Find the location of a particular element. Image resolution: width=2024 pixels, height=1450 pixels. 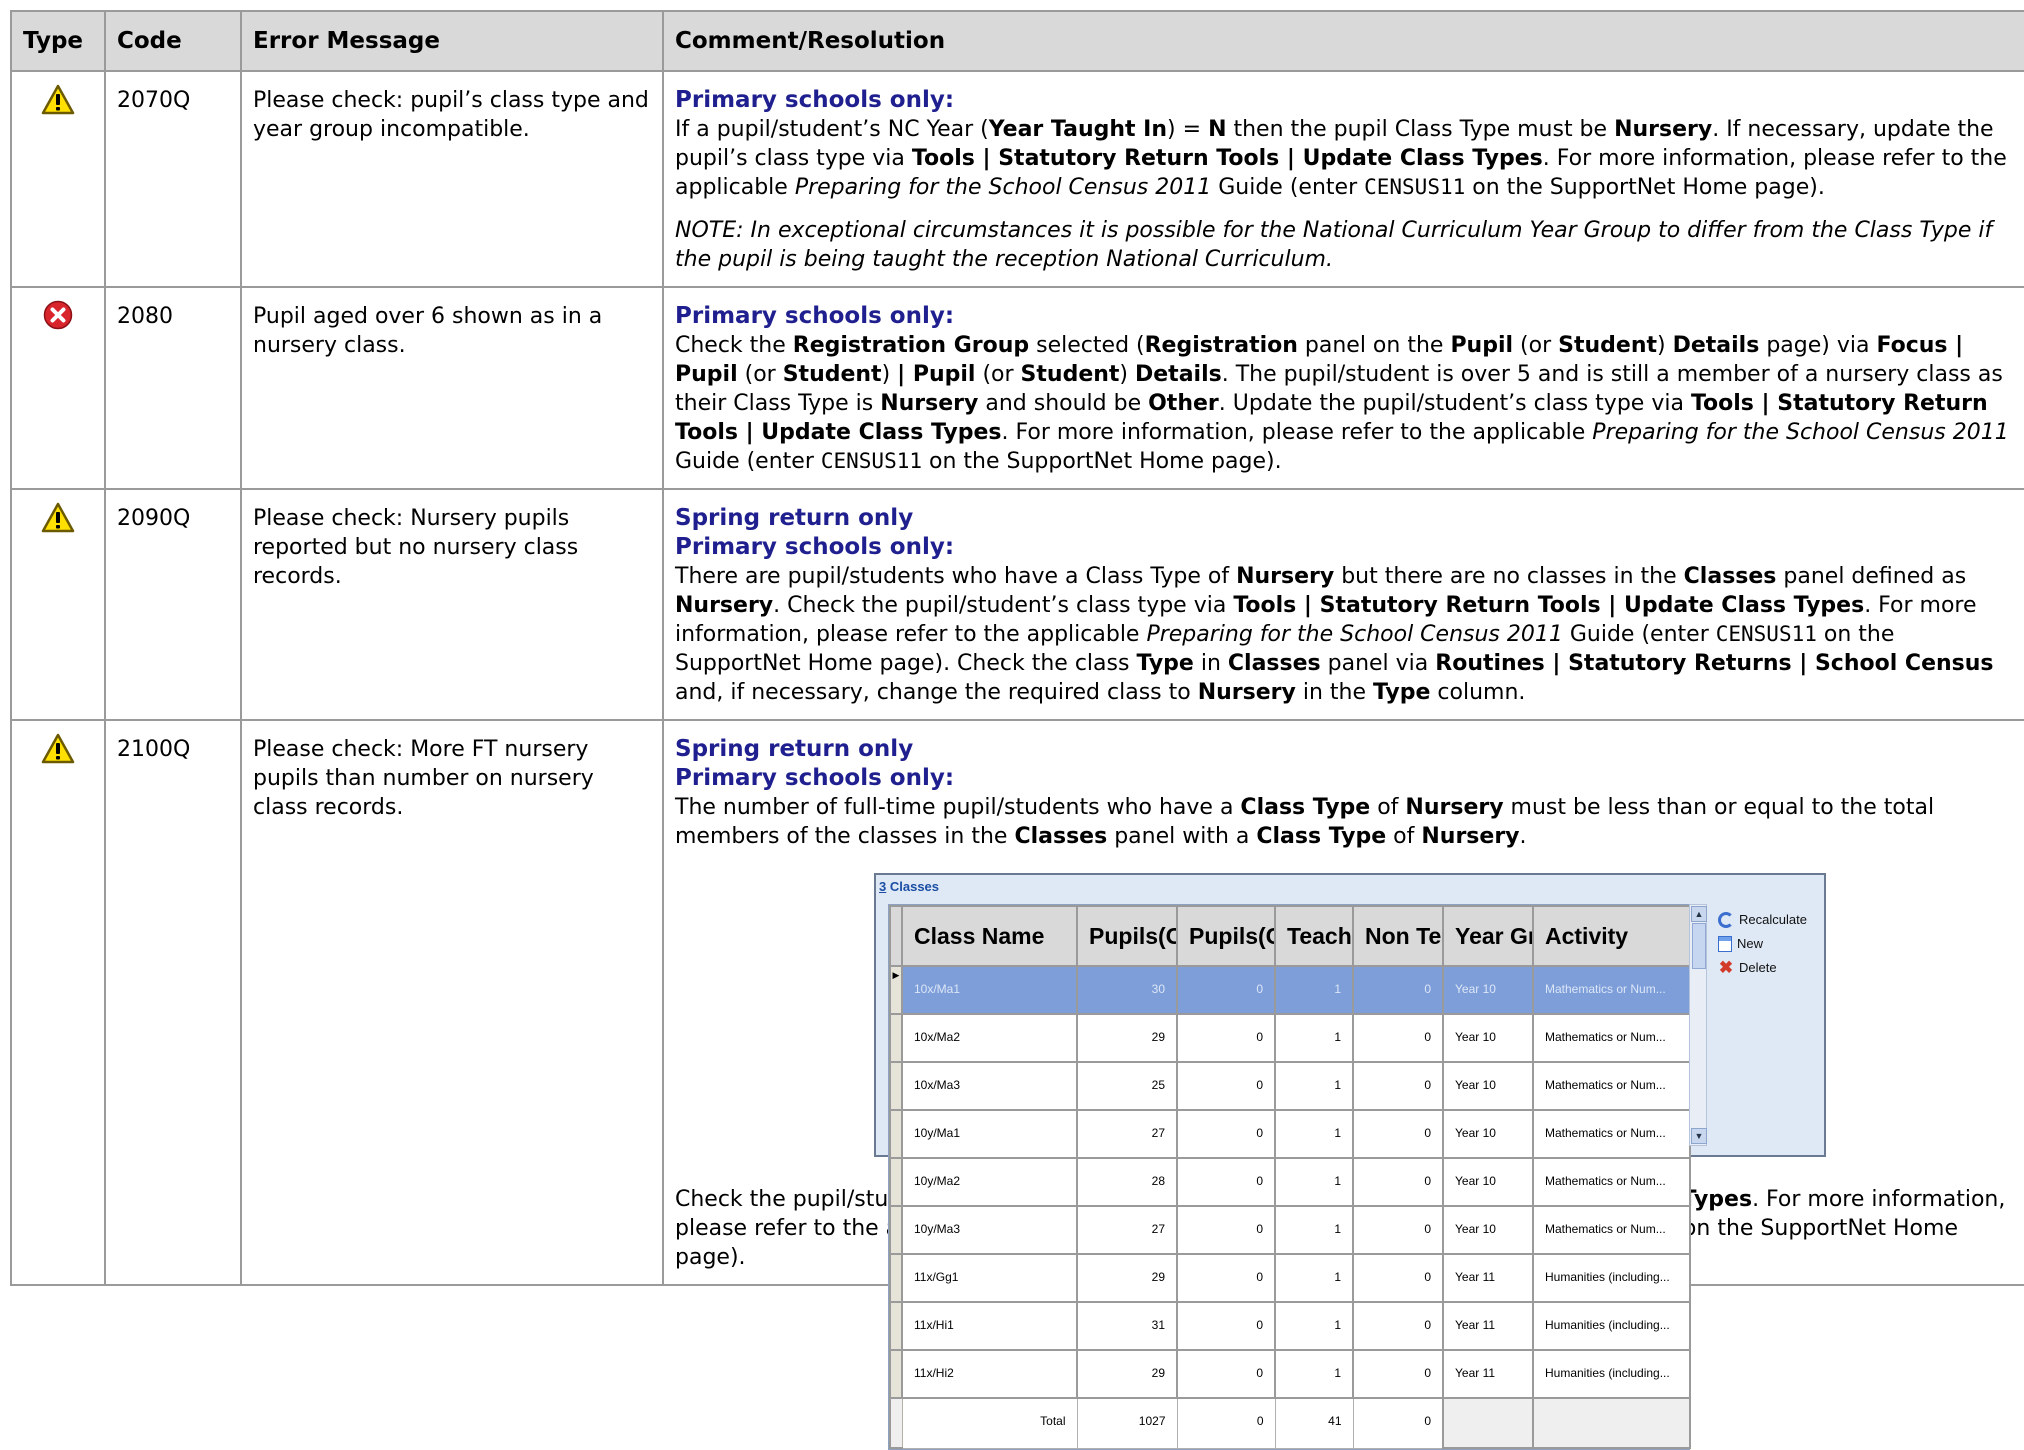

grid-cell: 30 is located at coordinates (1127, 990).